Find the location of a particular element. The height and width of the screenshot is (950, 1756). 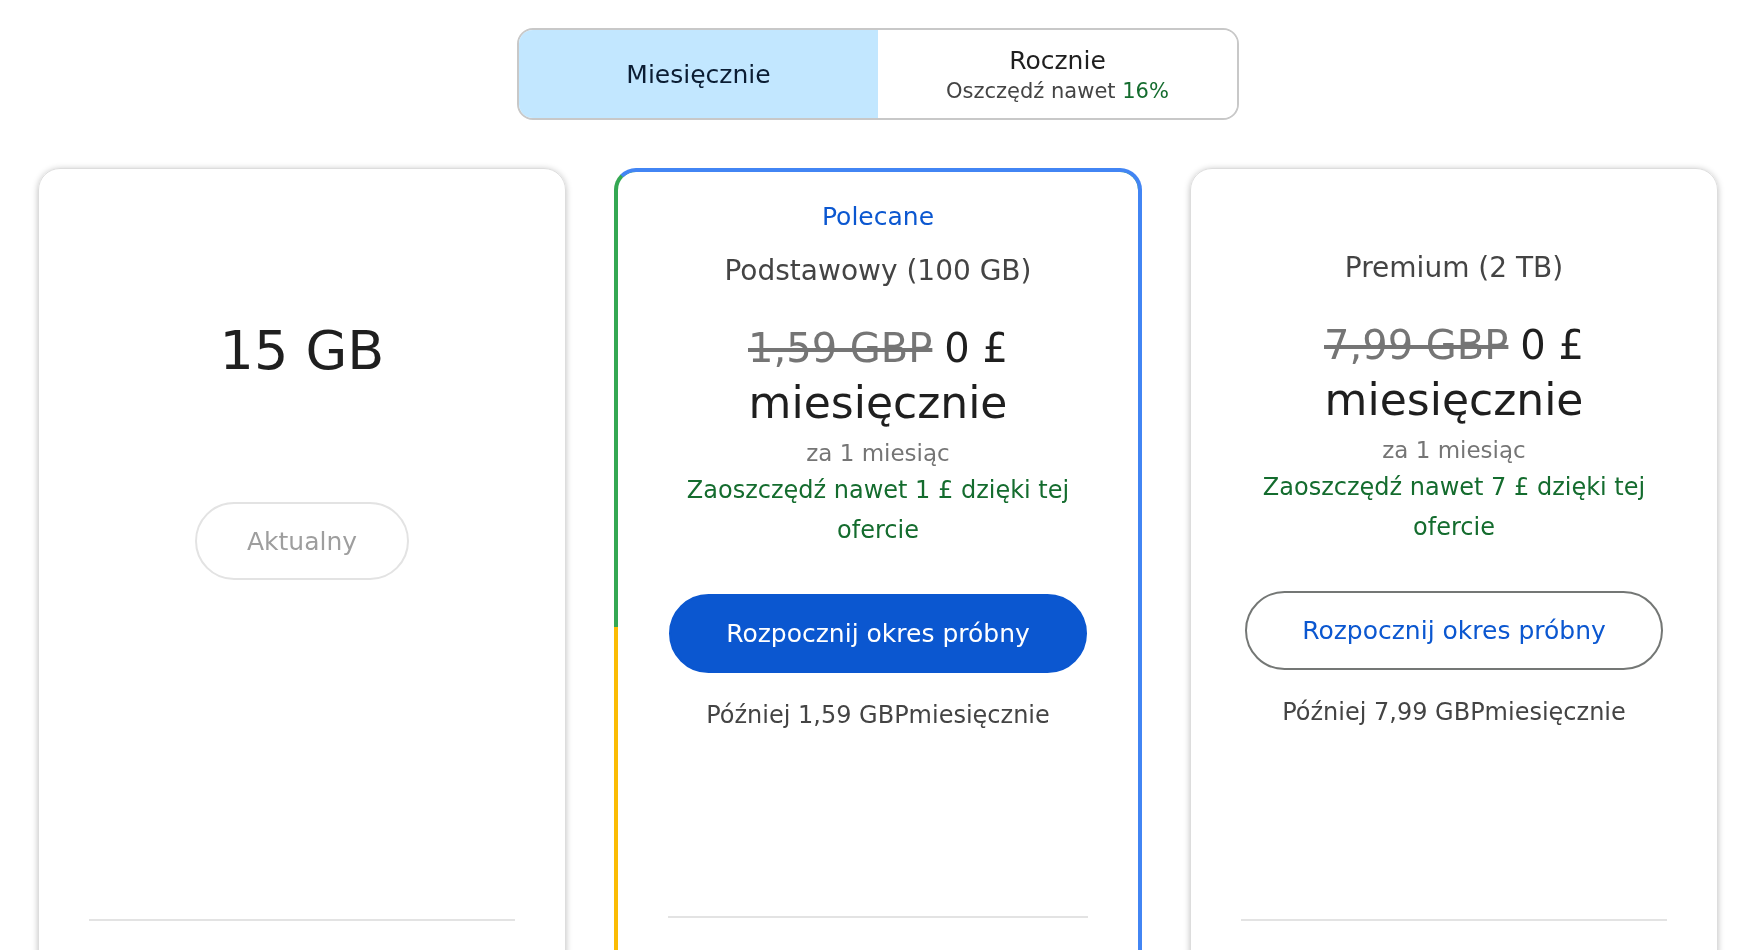

old-price: 7,99 GBP is located at coordinates (1416, 345).